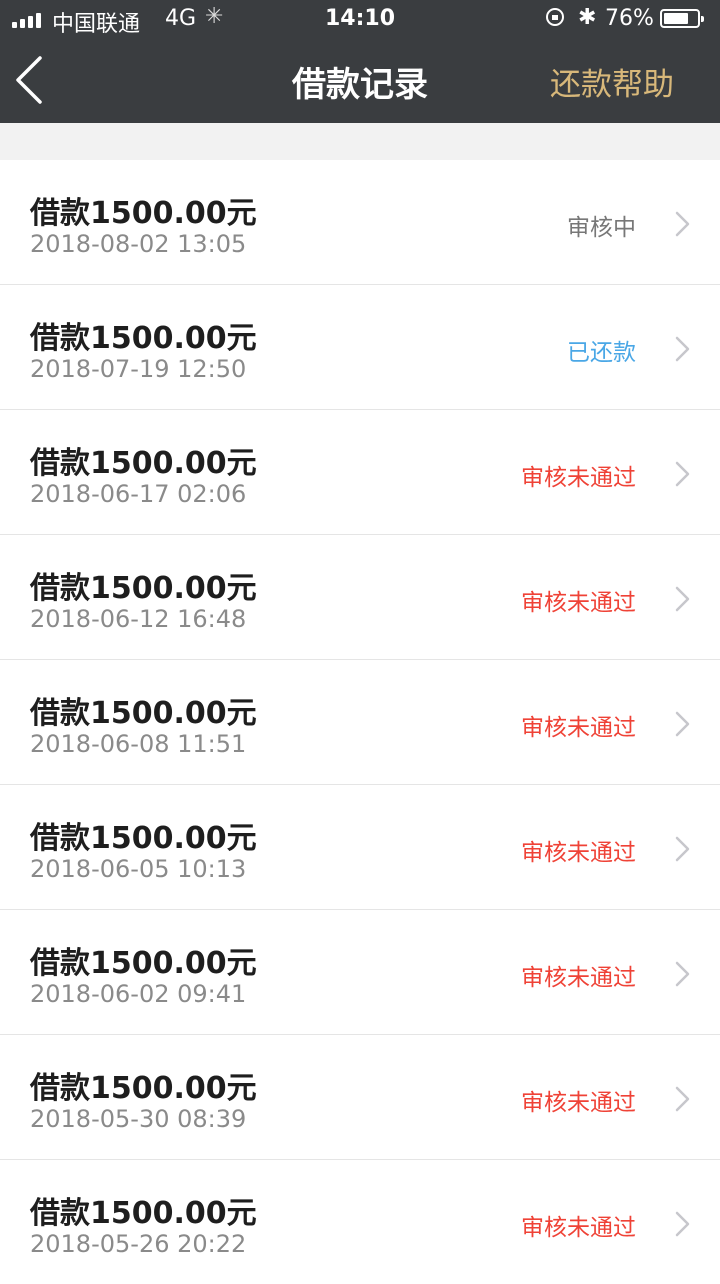 The width and height of the screenshot is (720, 1284). What do you see at coordinates (138, 494) in the screenshot?
I see `loan-date: 2018-06-17 02:06` at bounding box center [138, 494].